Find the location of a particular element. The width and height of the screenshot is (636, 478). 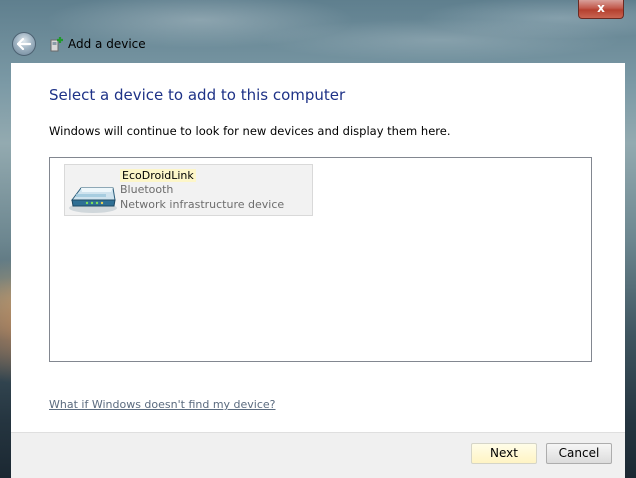

button-bar: Next Cancel is located at coordinates (318, 455).